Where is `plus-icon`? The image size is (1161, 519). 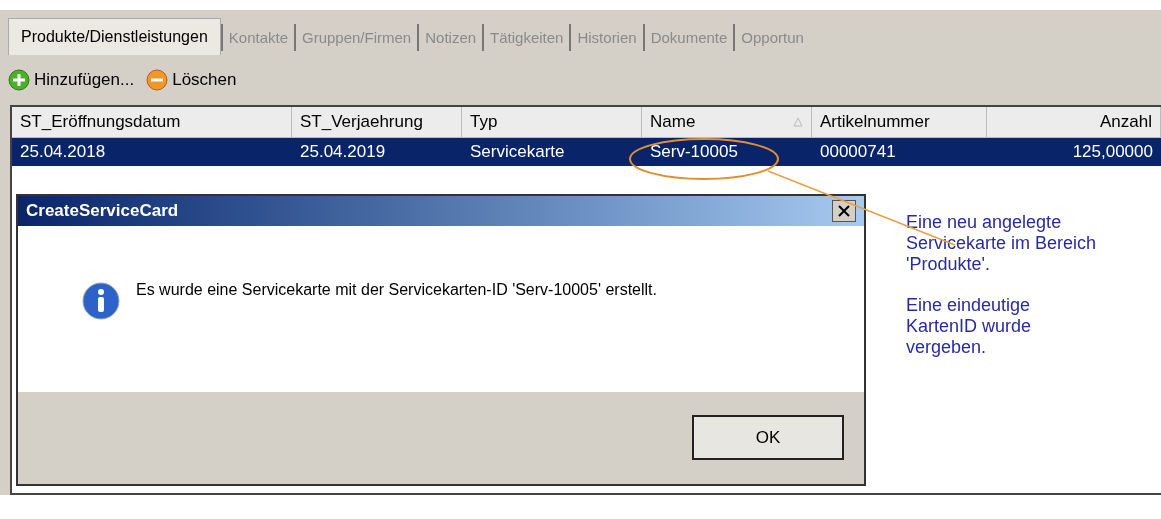 plus-icon is located at coordinates (19, 79).